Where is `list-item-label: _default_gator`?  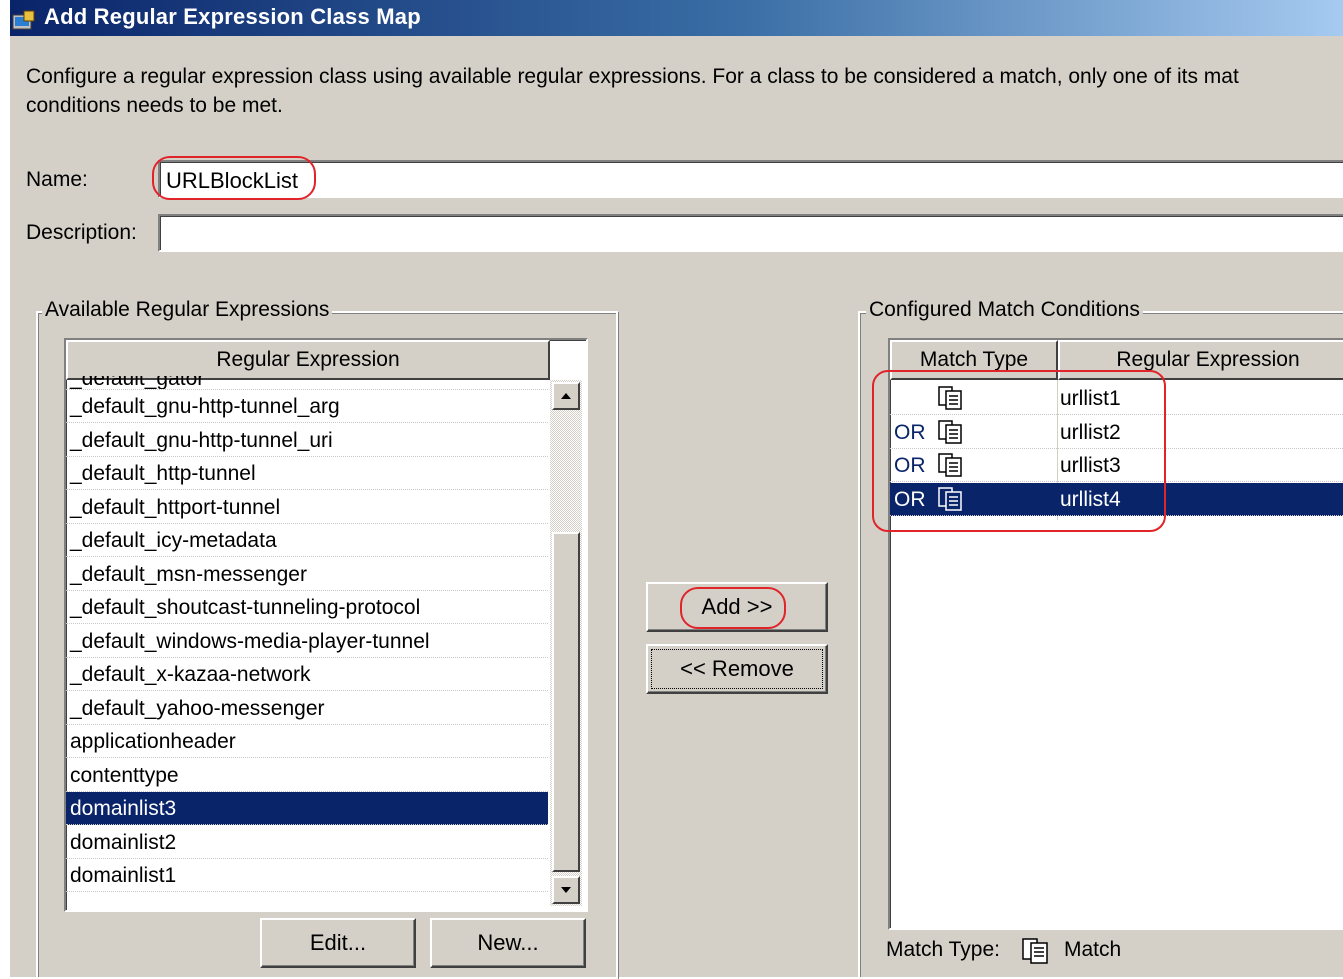
list-item-label: _default_gator is located at coordinates (137, 383).